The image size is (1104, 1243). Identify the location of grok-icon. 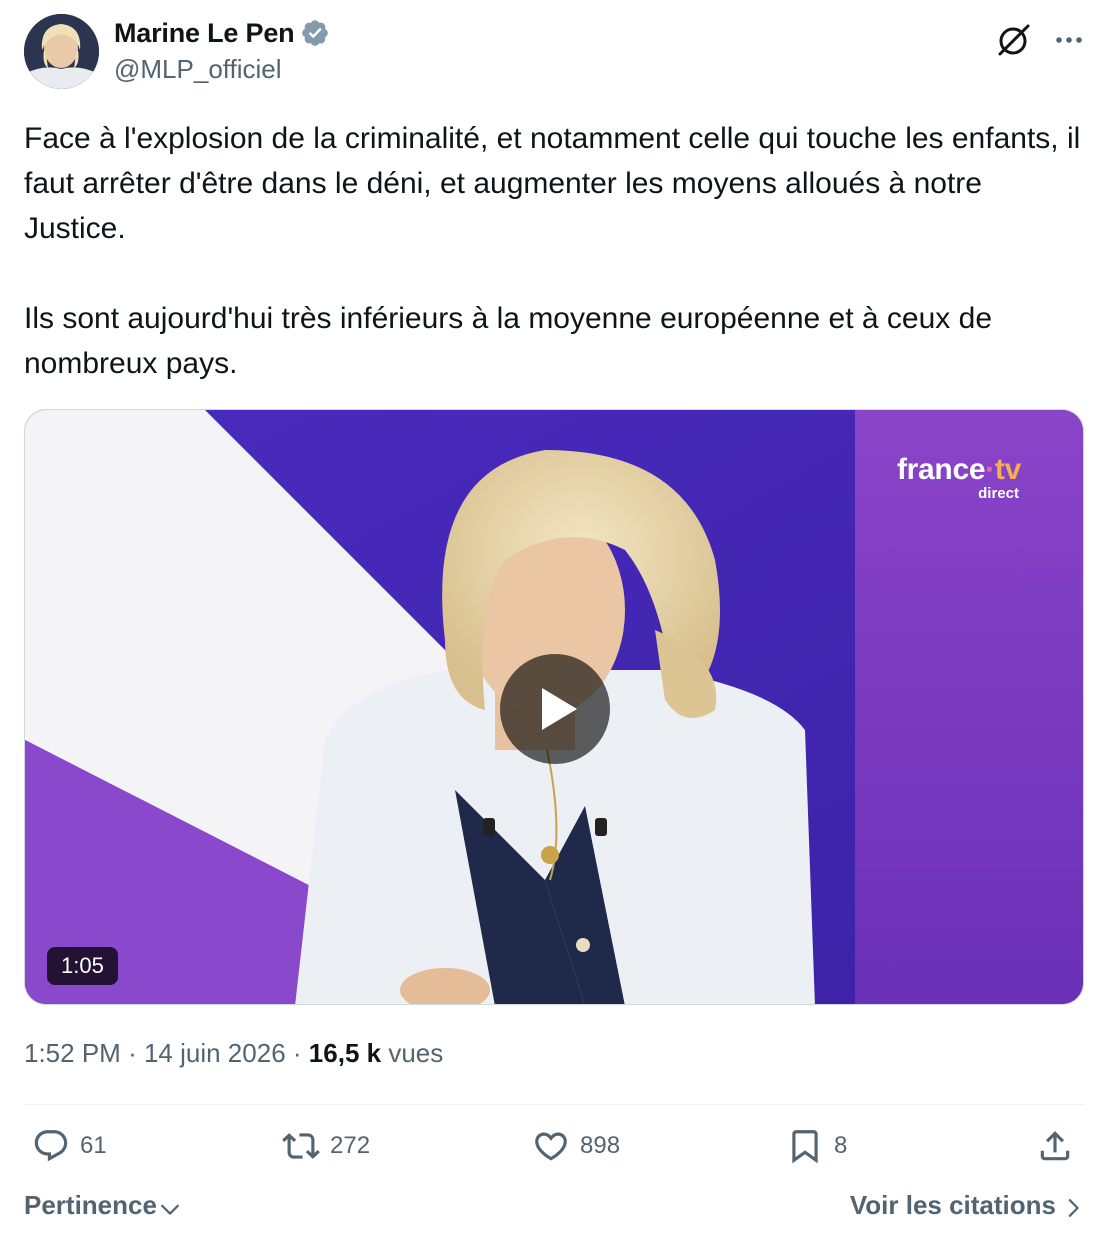
(1014, 40).